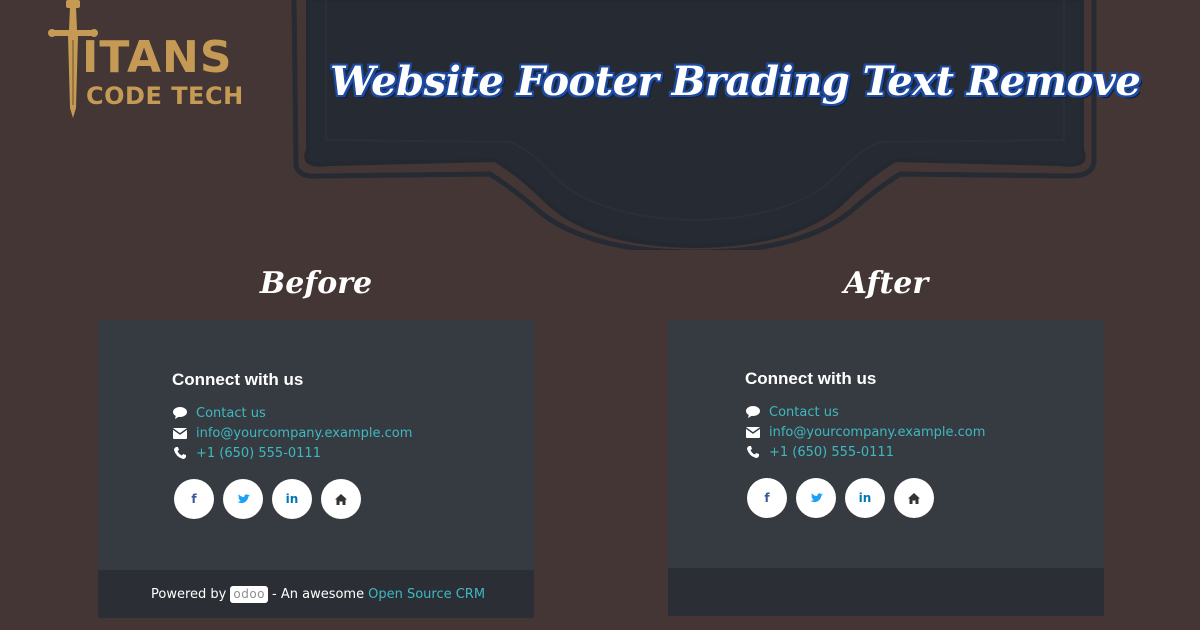  What do you see at coordinates (249, 594) in the screenshot?
I see `odoo-logo: odoo` at bounding box center [249, 594].